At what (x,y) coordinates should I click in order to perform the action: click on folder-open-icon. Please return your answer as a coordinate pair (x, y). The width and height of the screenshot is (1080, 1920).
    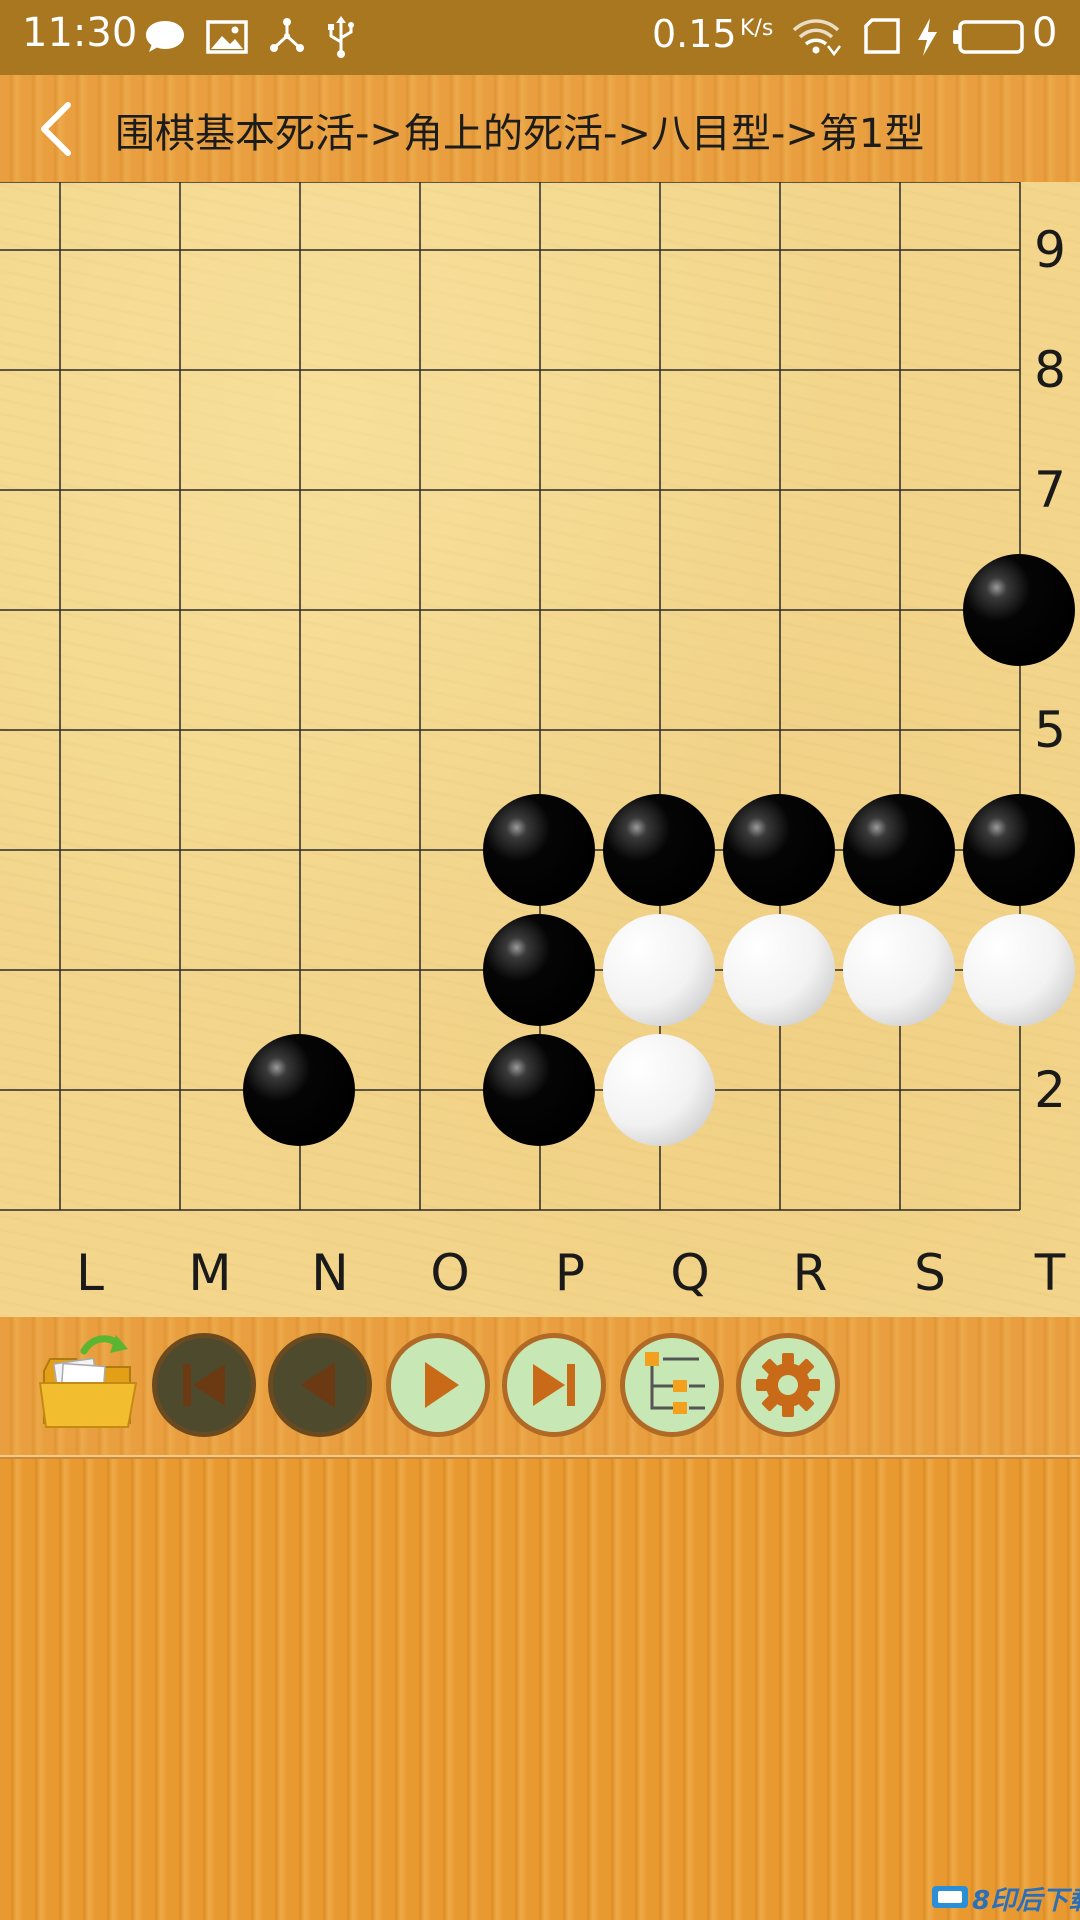
    Looking at the image, I should click on (88, 1381).